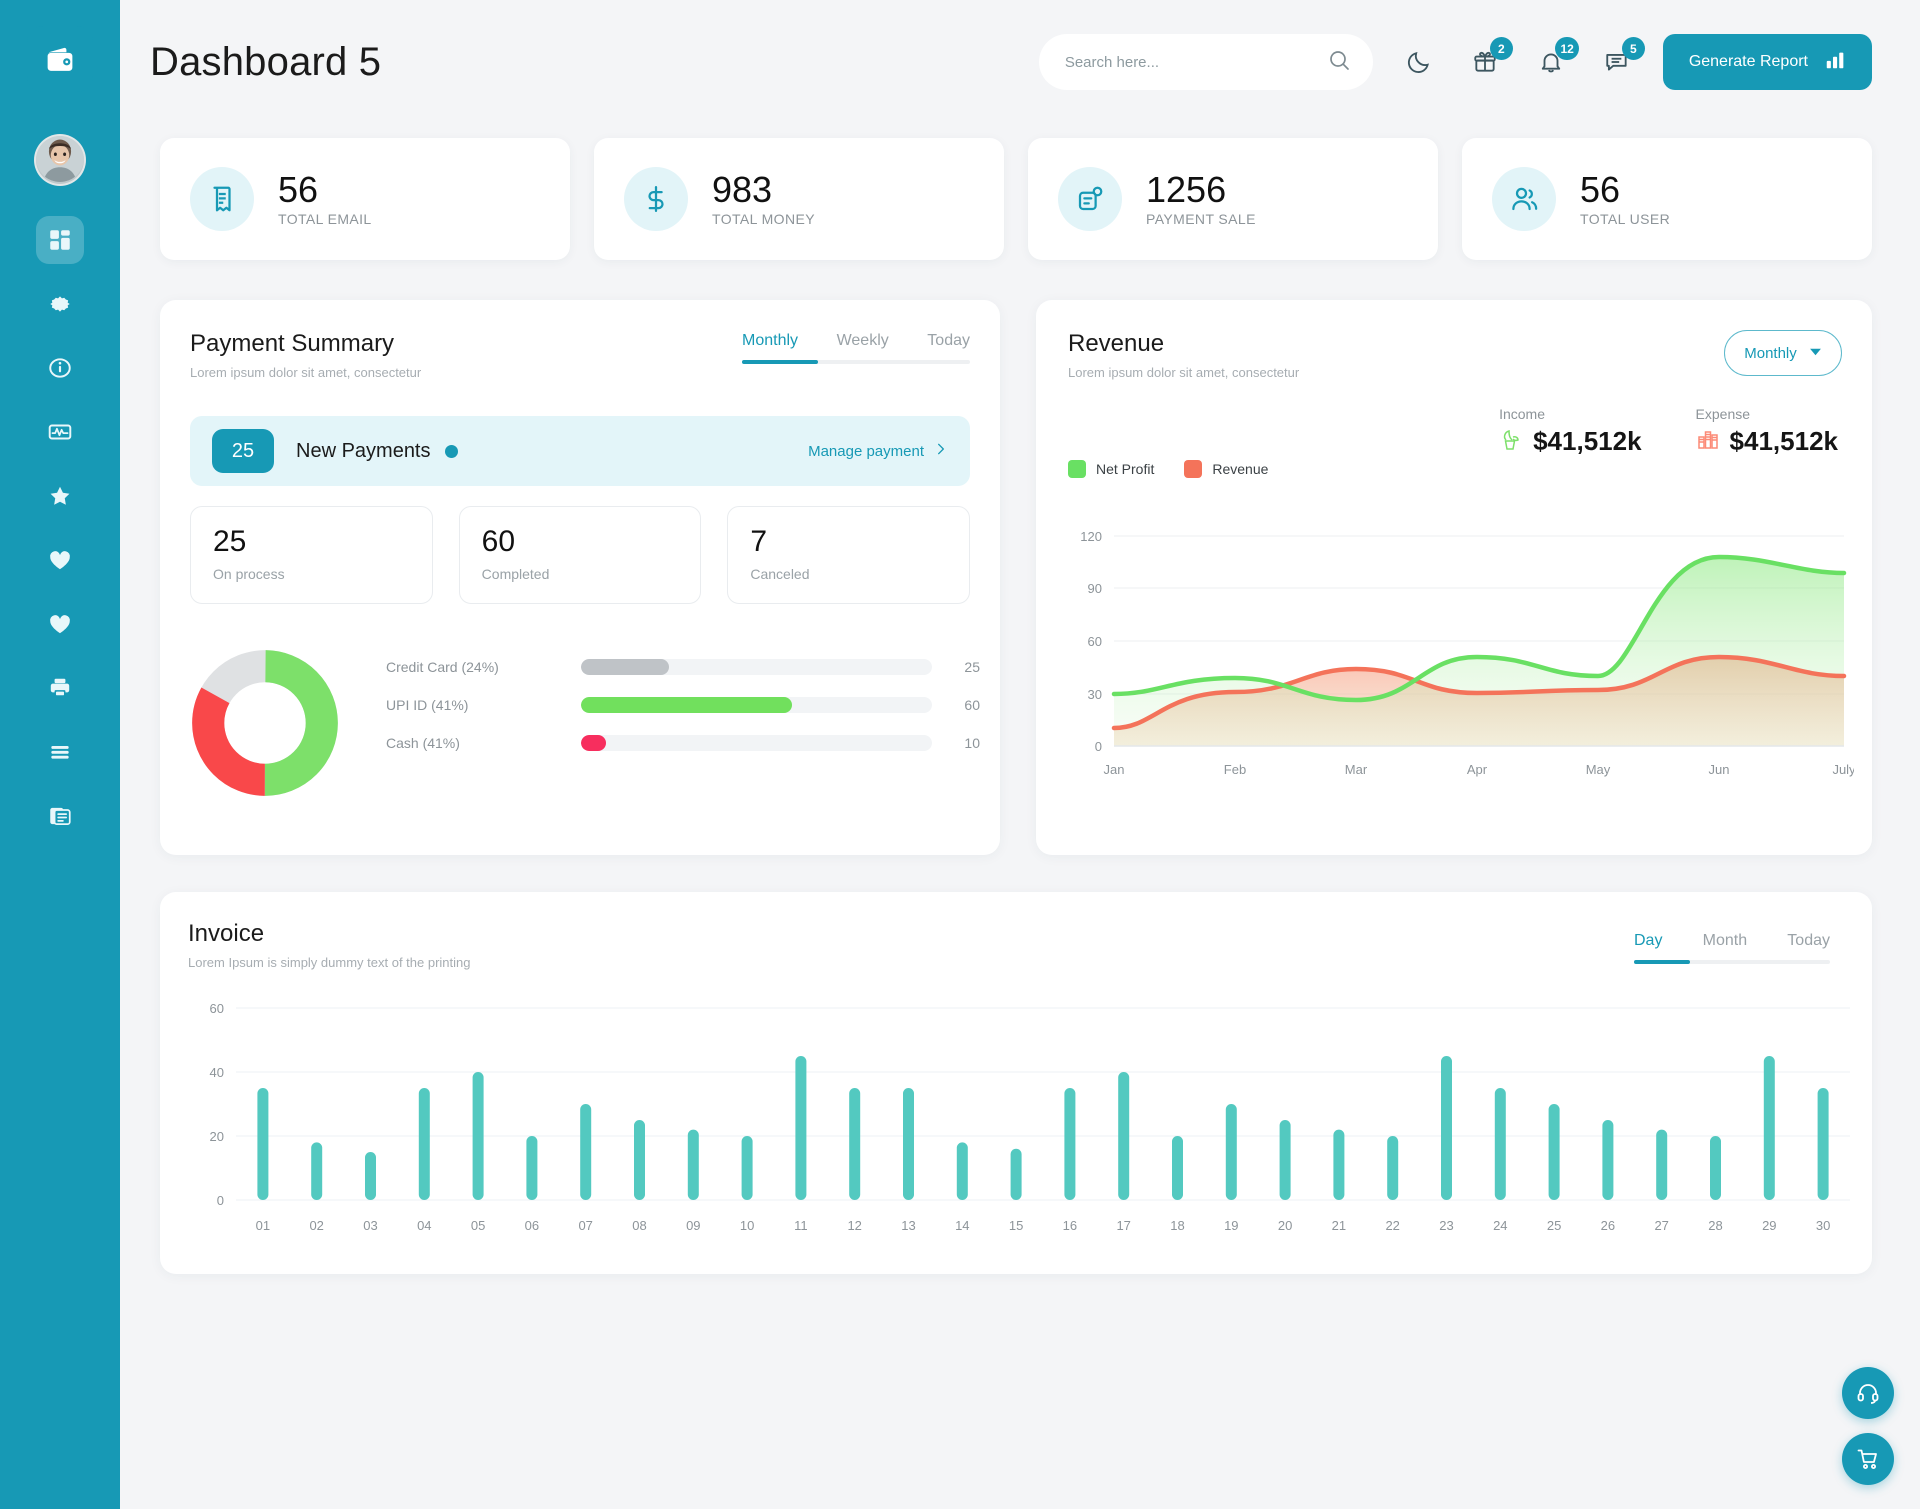 This screenshot has width=1920, height=1509. Describe the element at coordinates (1868, 1459) in the screenshot. I see `cart-icon` at that location.